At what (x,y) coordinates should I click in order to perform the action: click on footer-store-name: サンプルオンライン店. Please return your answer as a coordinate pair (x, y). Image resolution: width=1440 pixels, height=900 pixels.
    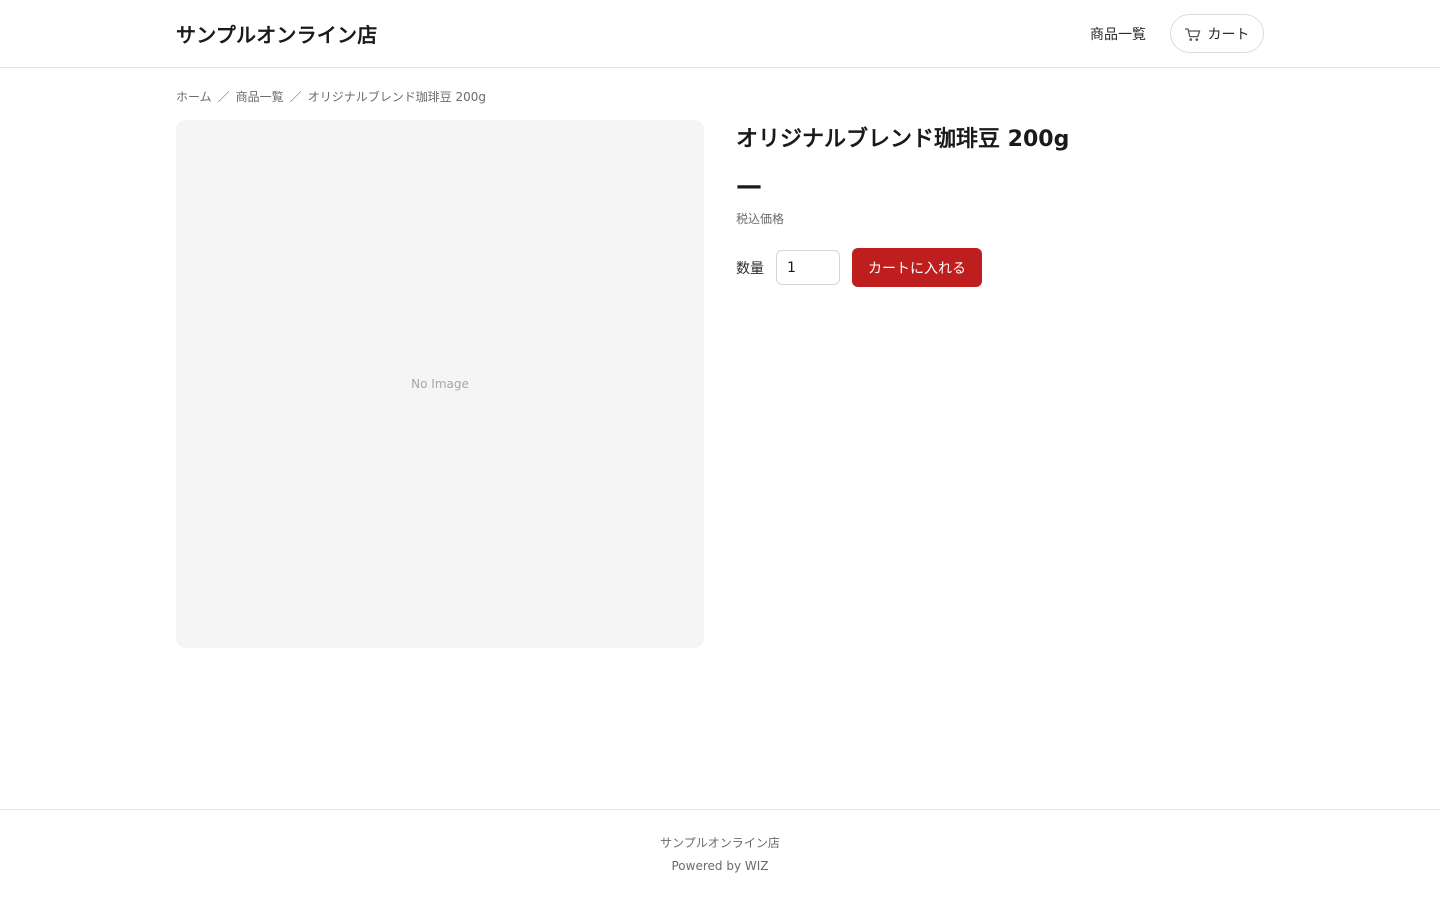
    Looking at the image, I should click on (720, 843).